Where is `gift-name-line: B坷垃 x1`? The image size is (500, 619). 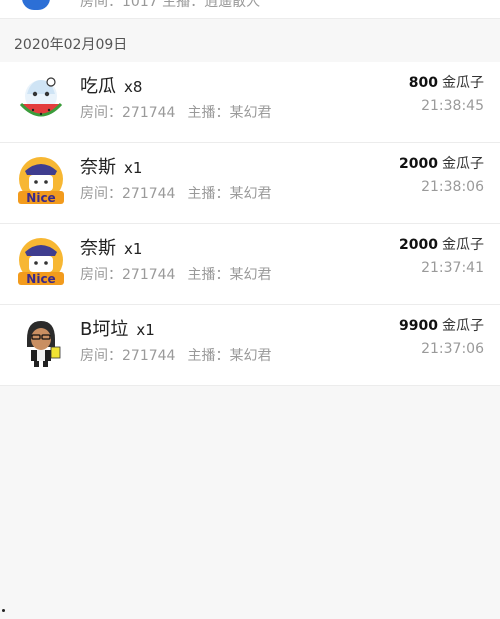
gift-name-line: B坷垃 x1 is located at coordinates (117, 328).